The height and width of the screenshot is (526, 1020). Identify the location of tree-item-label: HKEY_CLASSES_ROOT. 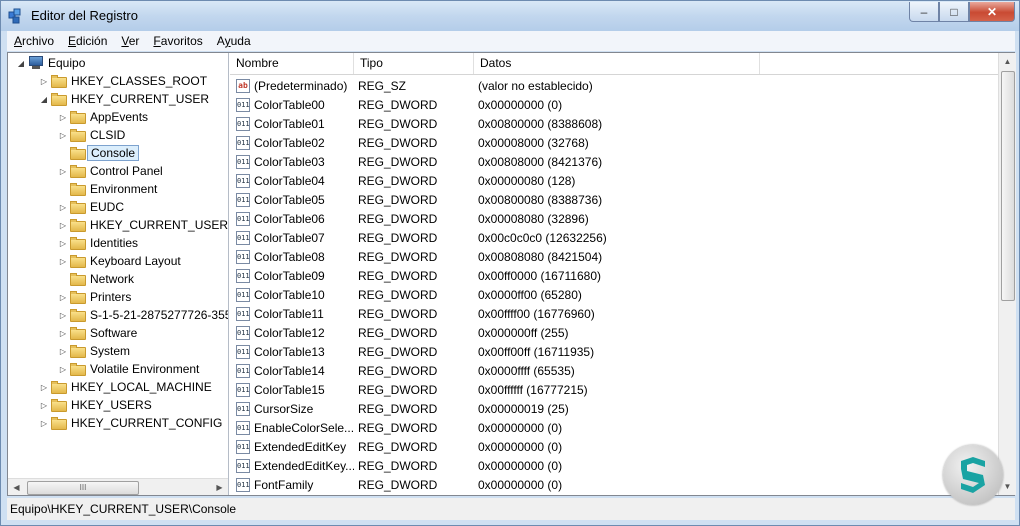
(139, 81).